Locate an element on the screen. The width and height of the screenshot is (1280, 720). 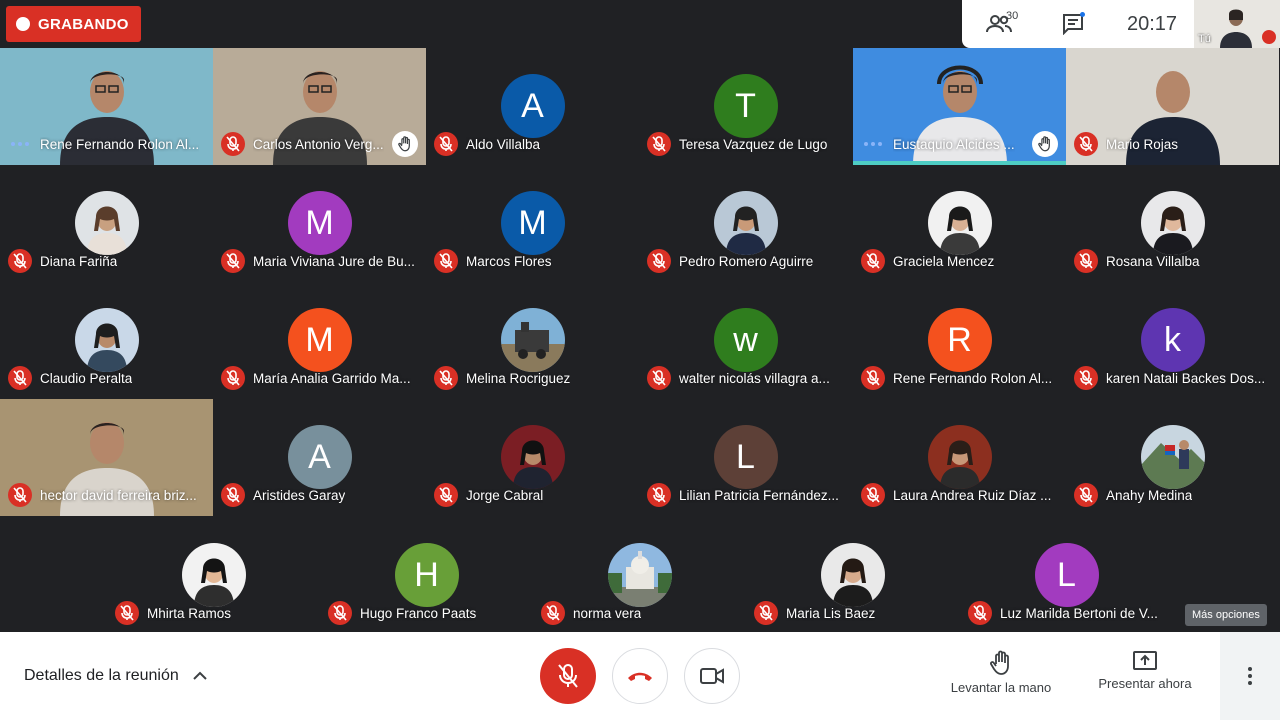
participant-avatar: k is located at coordinates (1172, 340).